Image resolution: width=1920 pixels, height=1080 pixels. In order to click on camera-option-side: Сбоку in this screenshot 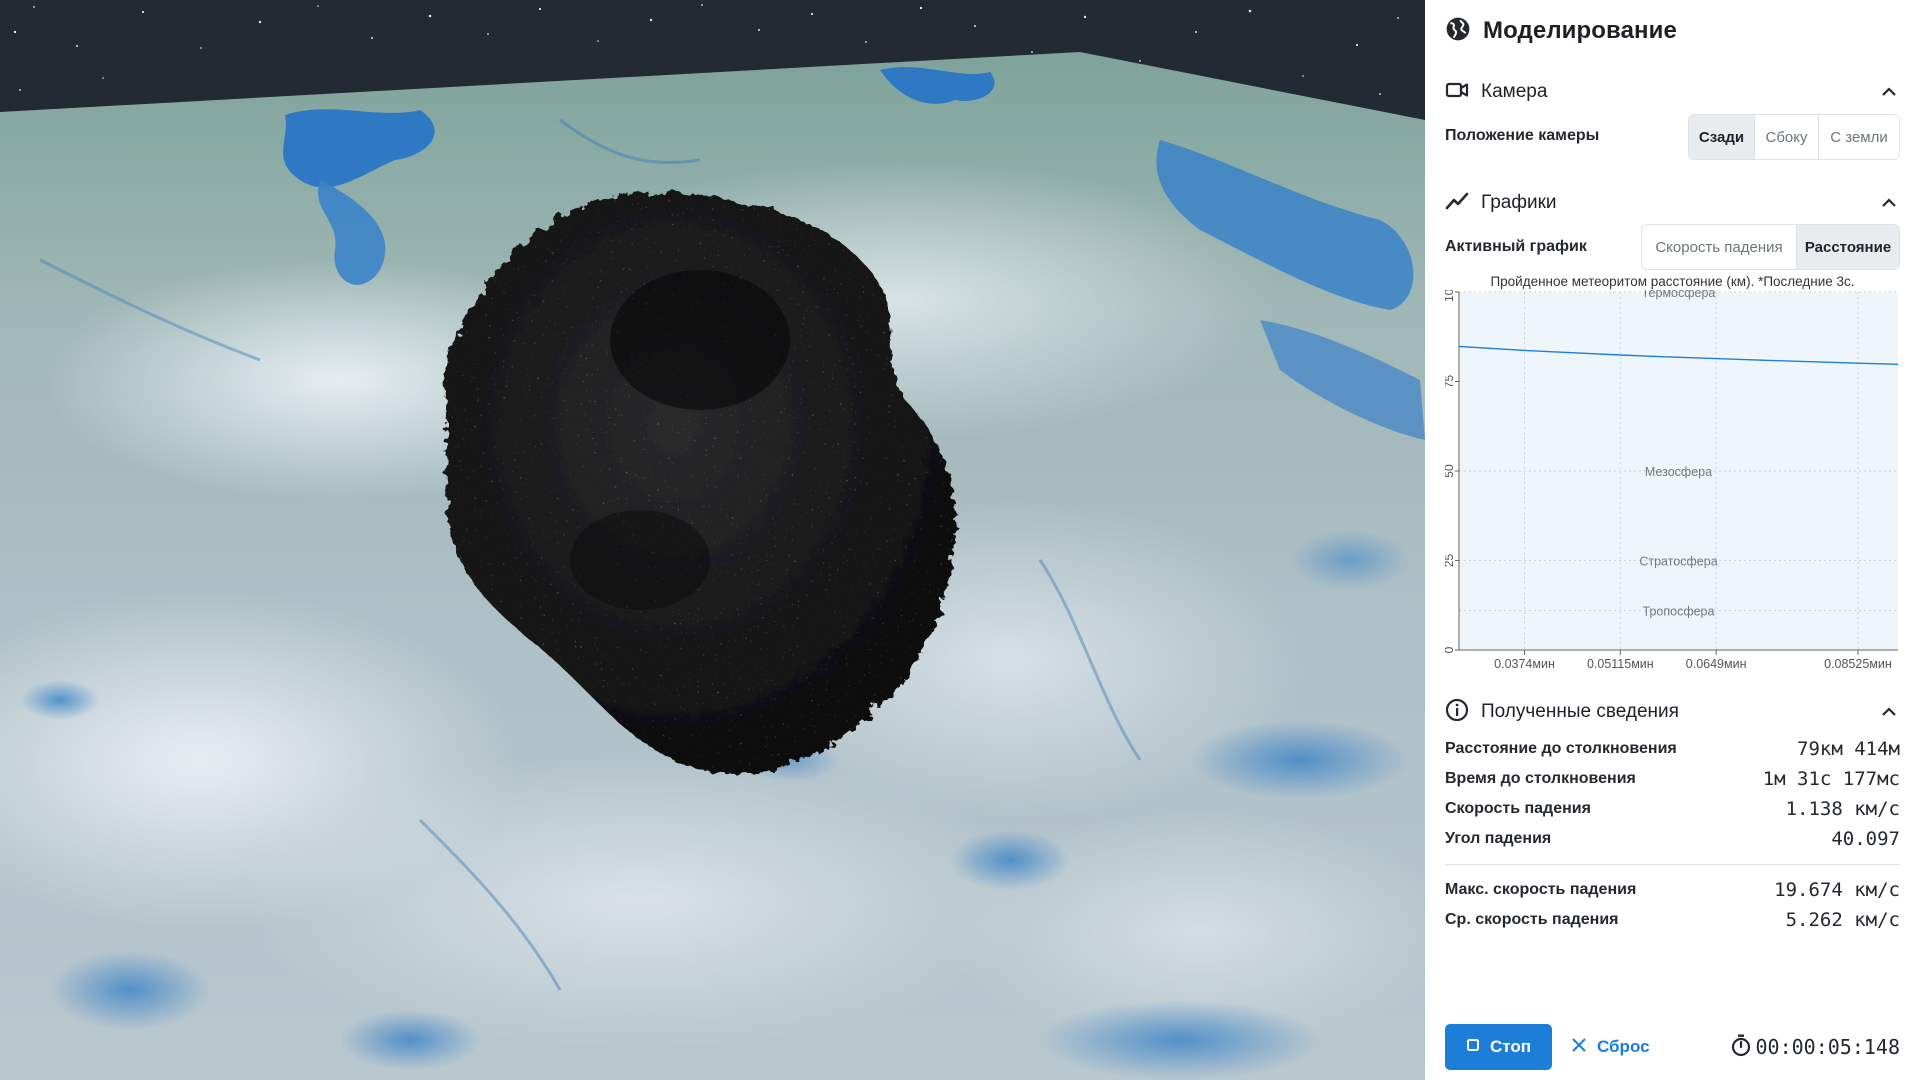, I will do `click(1787, 137)`.